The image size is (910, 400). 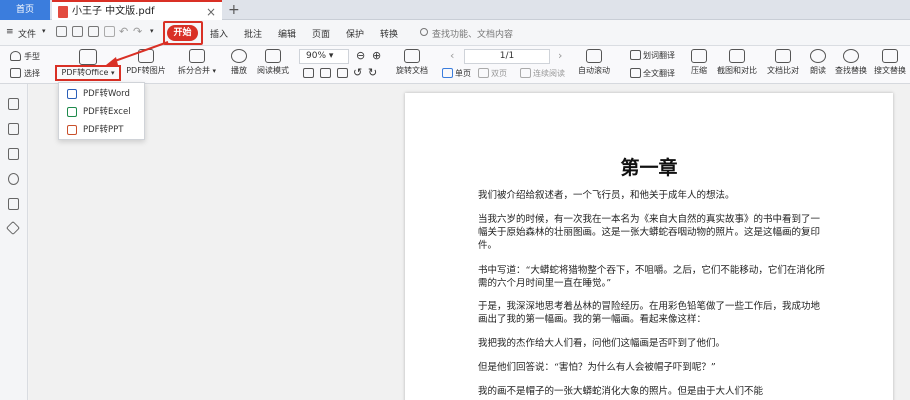 I want to click on menu-file: 文件, so click(x=27, y=33).